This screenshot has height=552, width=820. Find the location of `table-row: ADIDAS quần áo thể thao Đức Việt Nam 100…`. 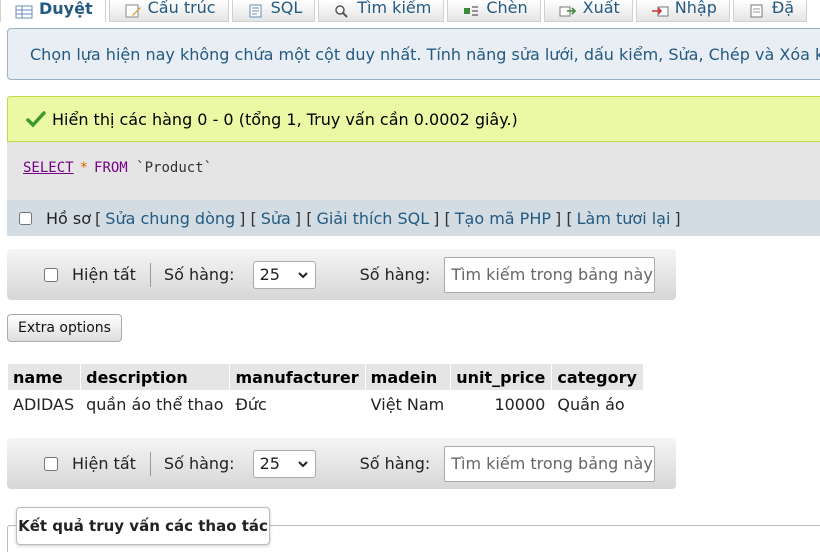

table-row: ADIDAS quần áo thể thao Đức Việt Nam 100… is located at coordinates (325, 404).